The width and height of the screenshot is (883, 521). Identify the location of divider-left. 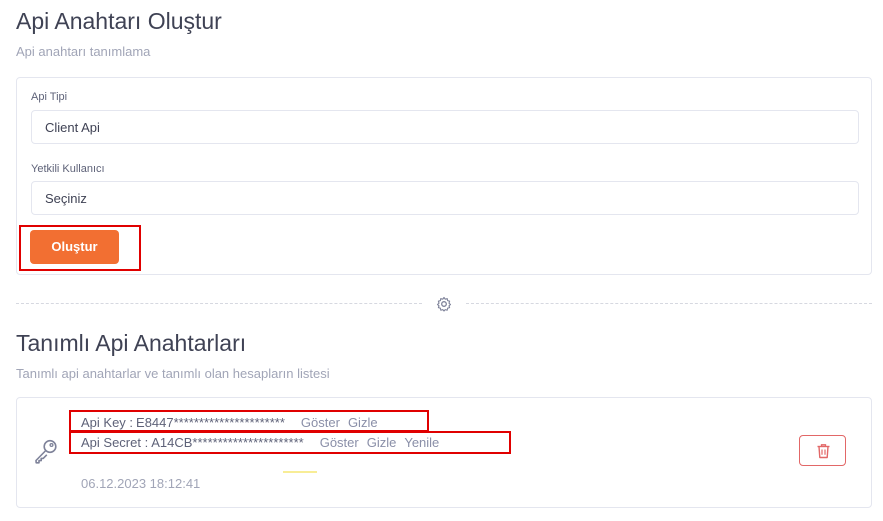
(219, 303).